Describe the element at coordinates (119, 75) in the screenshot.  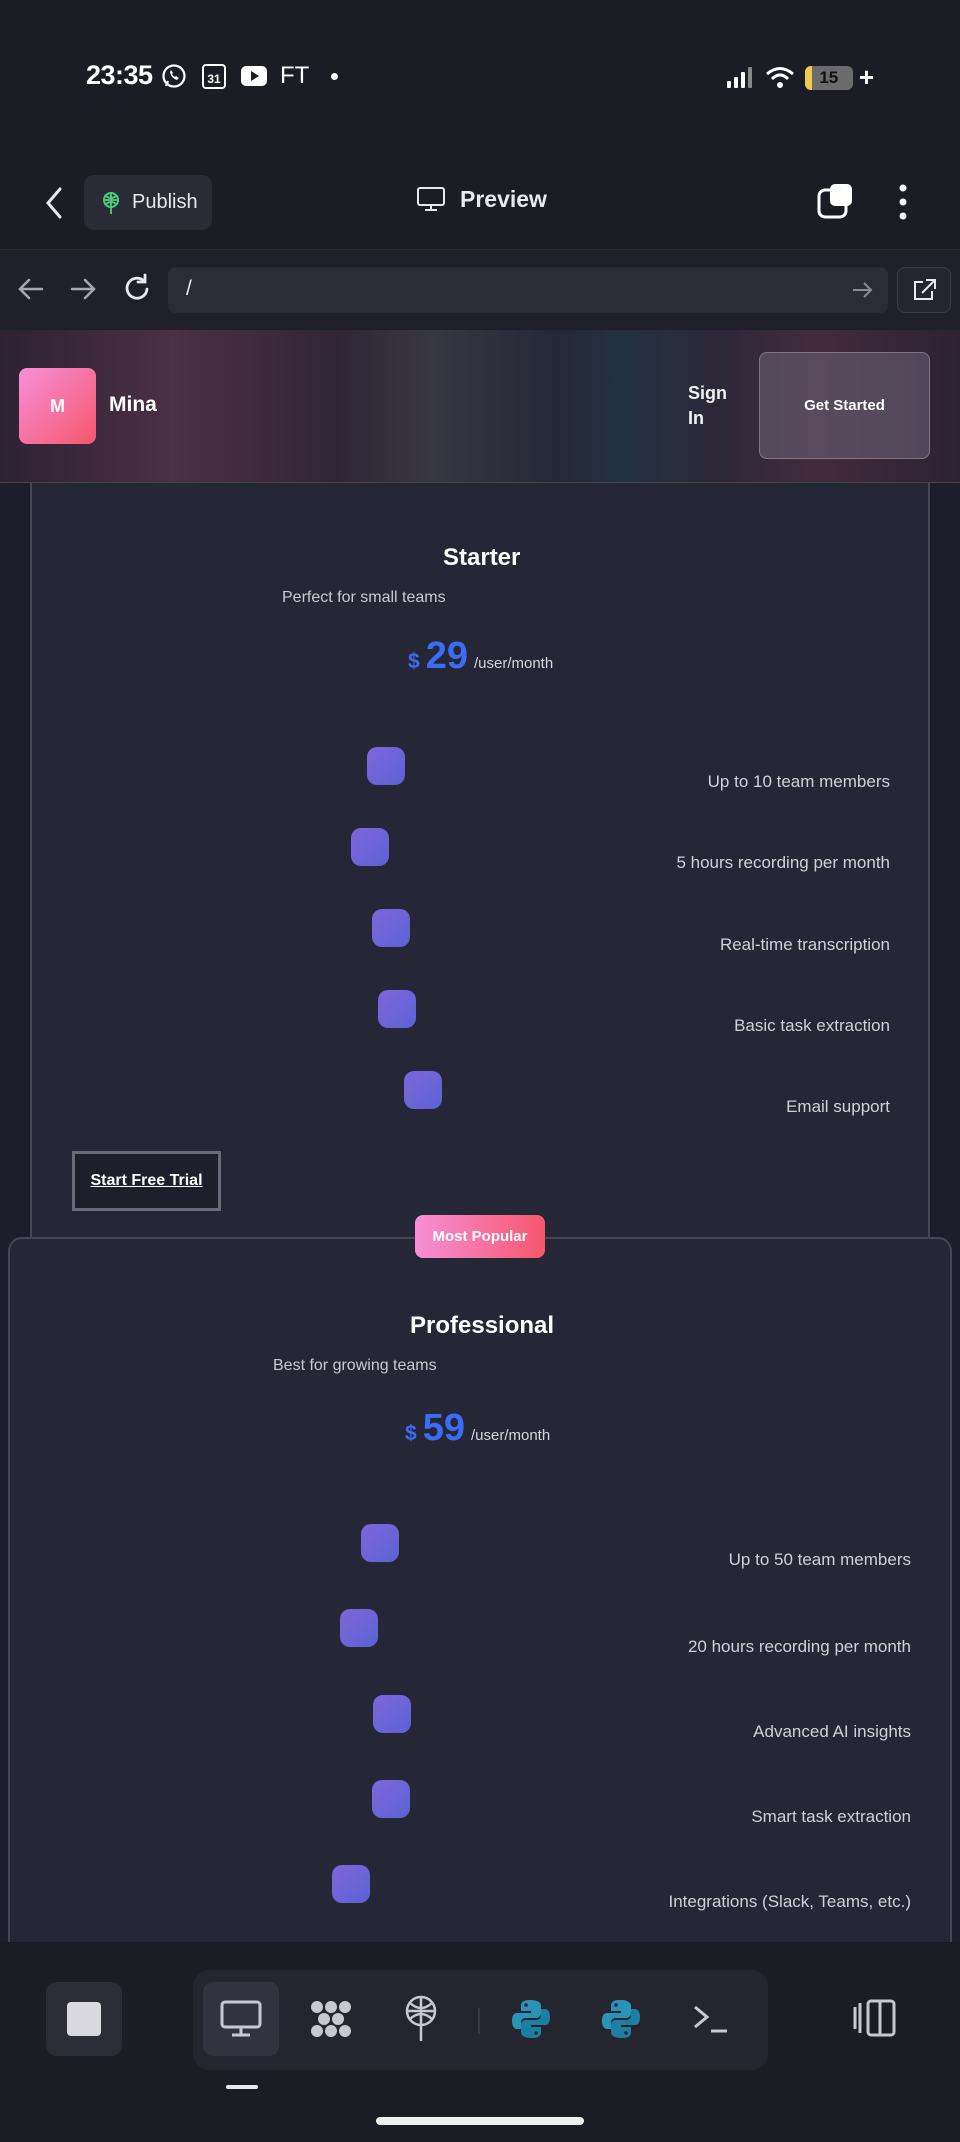
I see `status-time: 23:35` at that location.